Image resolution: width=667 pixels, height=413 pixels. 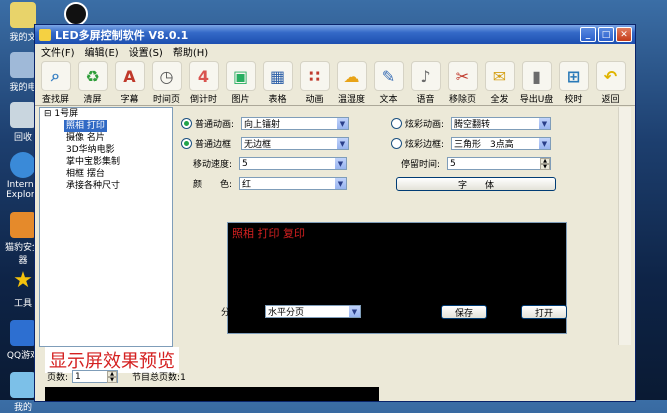 I want to click on search-icon: ⌕, so click(x=55, y=76).